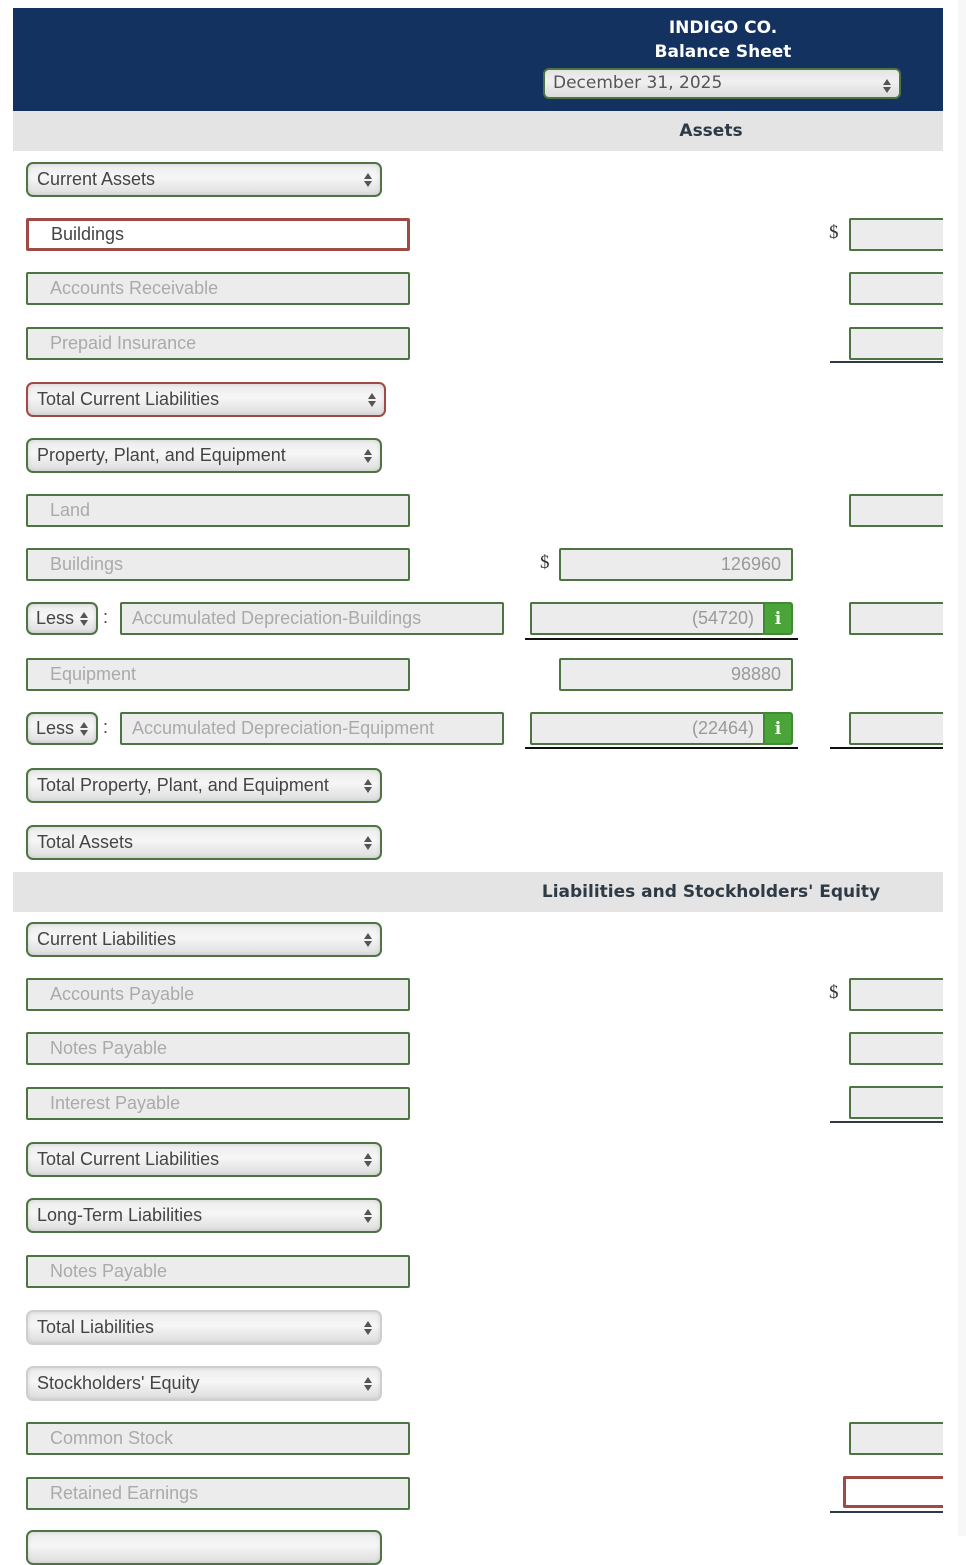  Describe the element at coordinates (676, 564) in the screenshot. I see `buildings-amount: 126960` at that location.